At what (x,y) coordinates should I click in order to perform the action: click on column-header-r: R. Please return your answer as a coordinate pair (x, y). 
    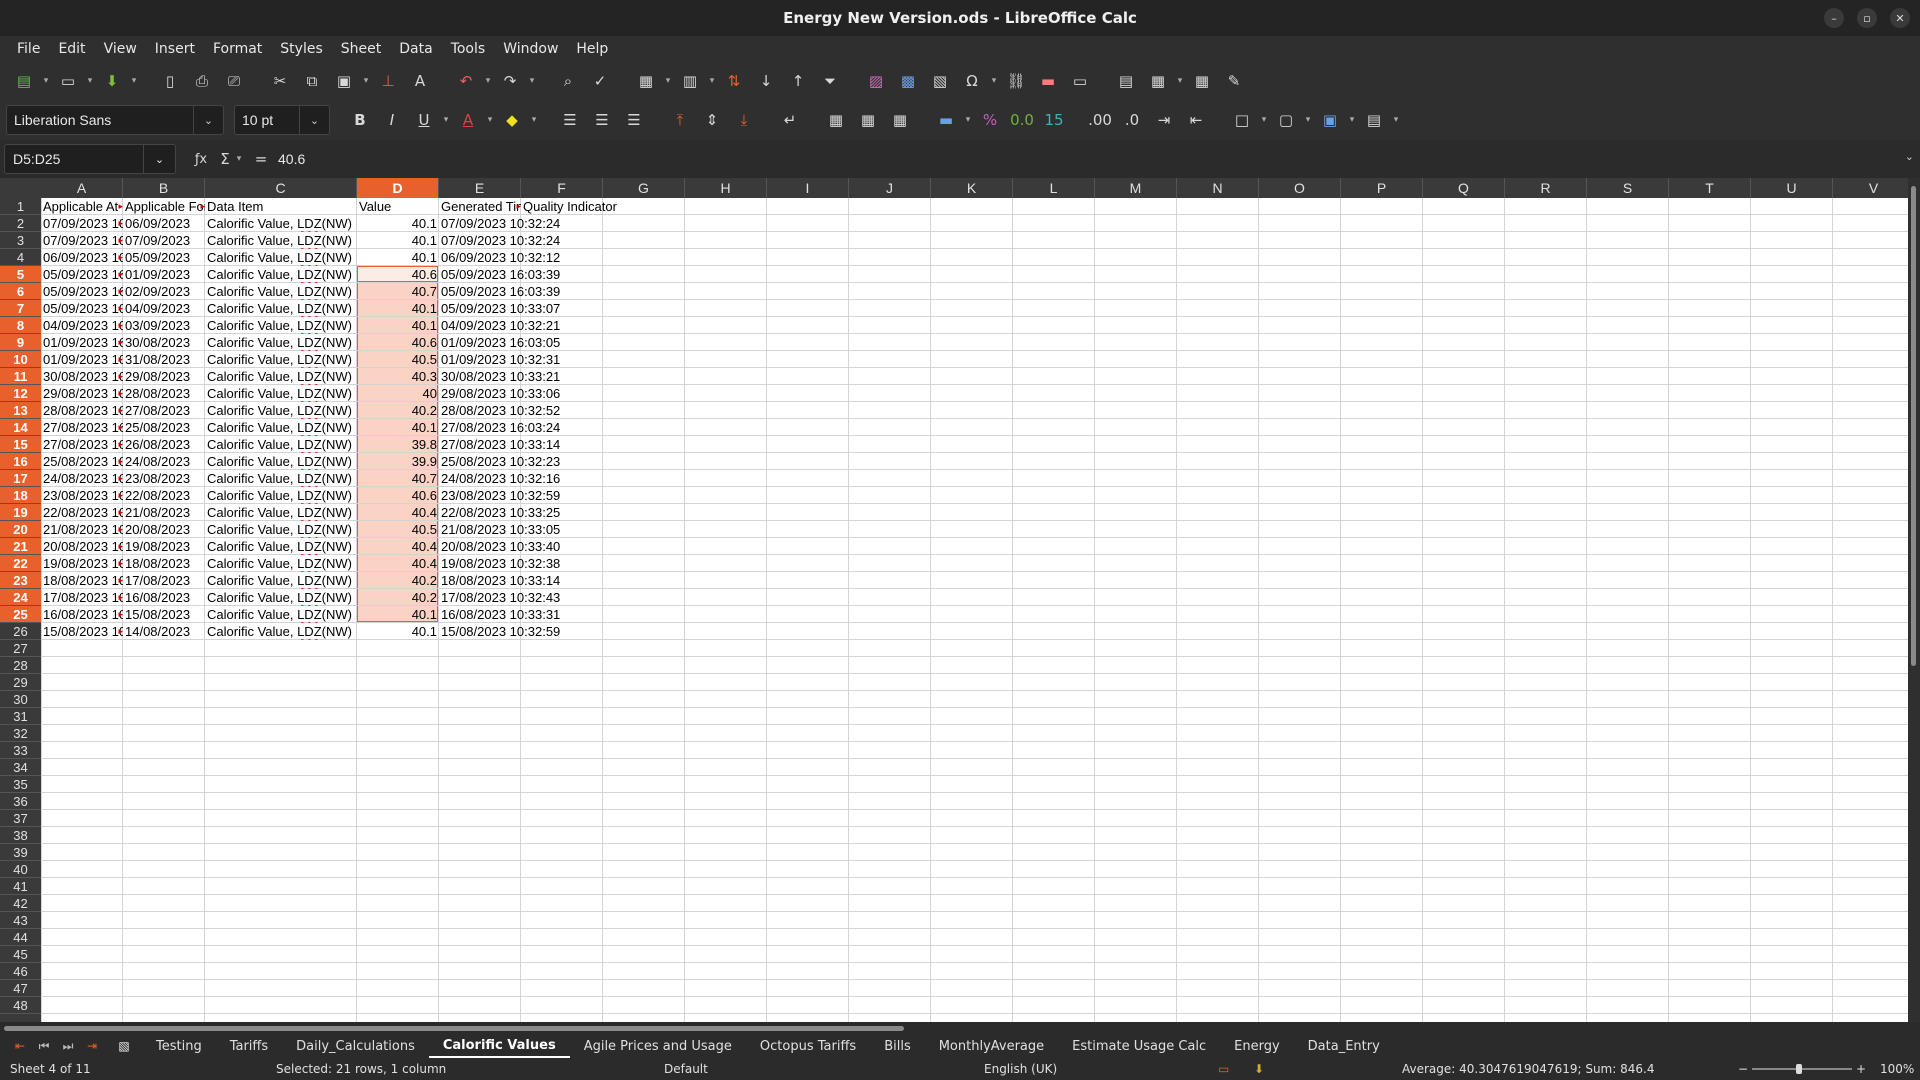
    Looking at the image, I should click on (1546, 188).